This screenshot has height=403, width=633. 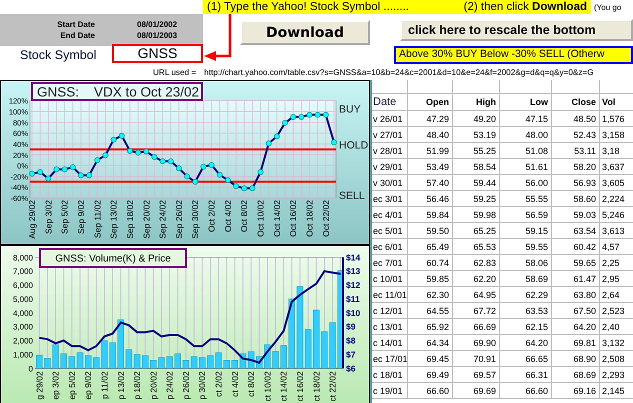 What do you see at coordinates (525, 7) in the screenshot?
I see `instruction-text: (2) then click Download` at bounding box center [525, 7].